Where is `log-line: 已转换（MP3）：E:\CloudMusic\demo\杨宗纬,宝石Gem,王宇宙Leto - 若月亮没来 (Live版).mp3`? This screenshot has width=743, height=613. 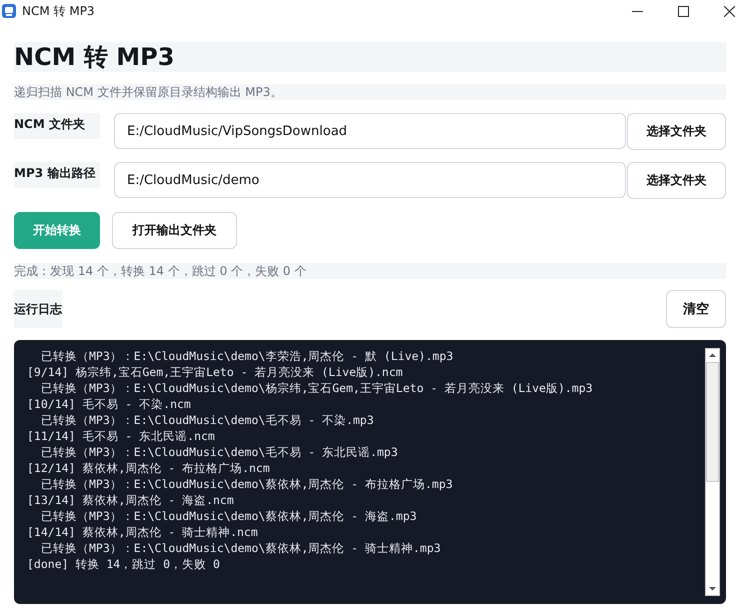
log-line: 已转换（MP3）：E:\CloudMusic\demo\杨宗纬,宝石Gem,王宇宙Leto - 若月亮没来 (Live版).mp3 is located at coordinates (317, 388).